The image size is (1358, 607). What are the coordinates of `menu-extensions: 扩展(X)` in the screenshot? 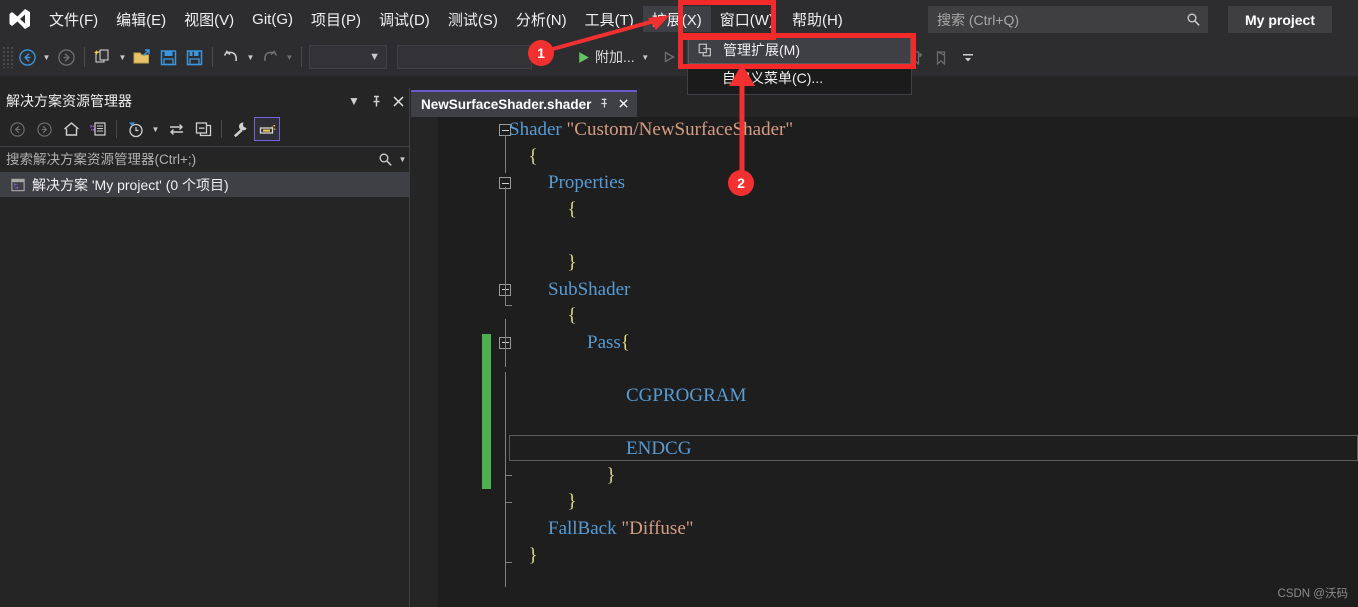 It's located at (676, 19).